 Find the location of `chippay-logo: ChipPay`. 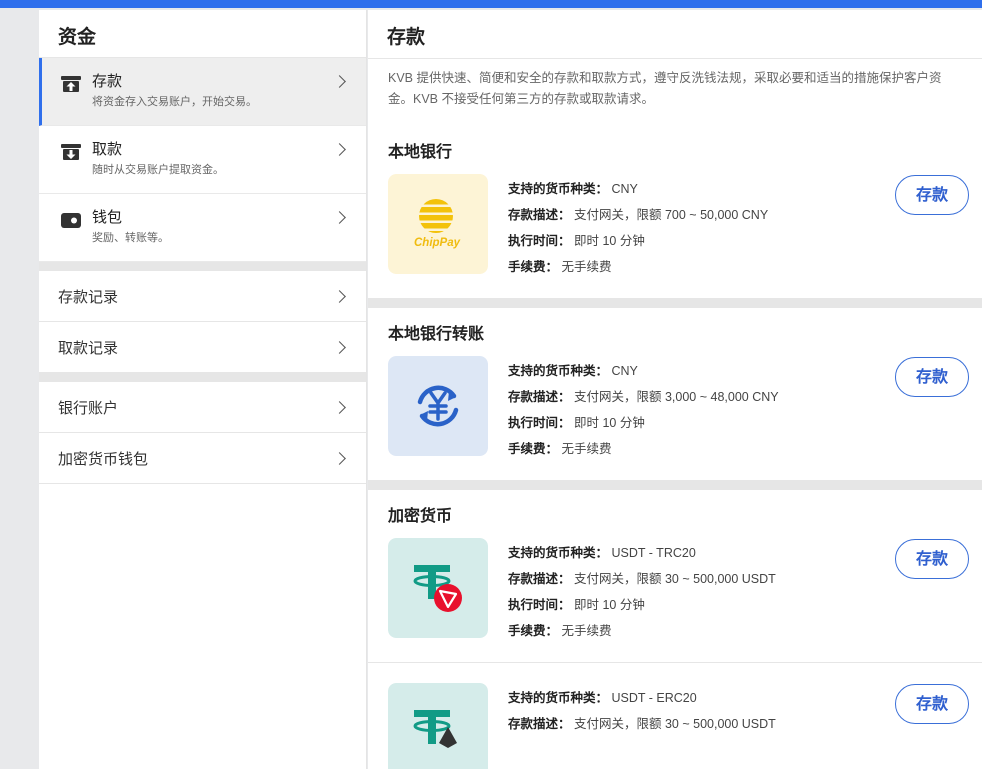

chippay-logo: ChipPay is located at coordinates (438, 224).